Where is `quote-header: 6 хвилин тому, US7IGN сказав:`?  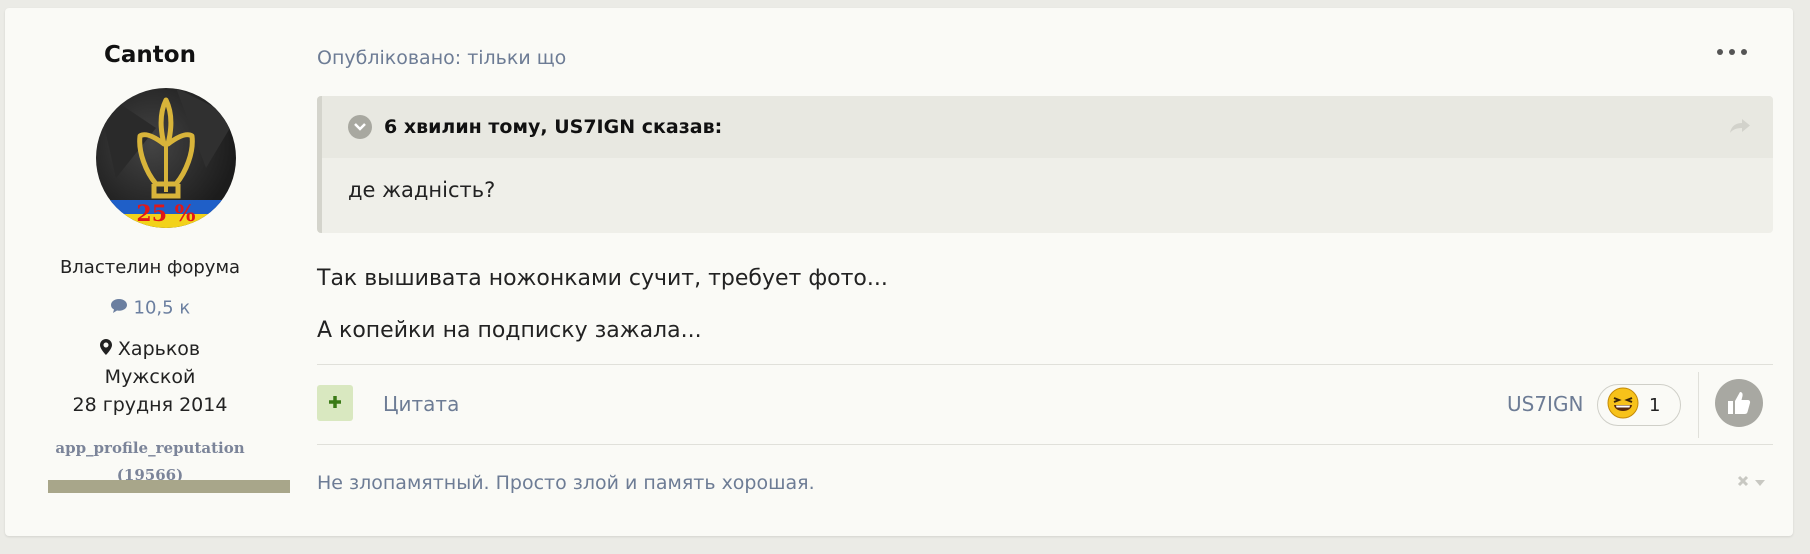
quote-header: 6 хвилин тому, US7IGN сказав: is located at coordinates (1047, 127).